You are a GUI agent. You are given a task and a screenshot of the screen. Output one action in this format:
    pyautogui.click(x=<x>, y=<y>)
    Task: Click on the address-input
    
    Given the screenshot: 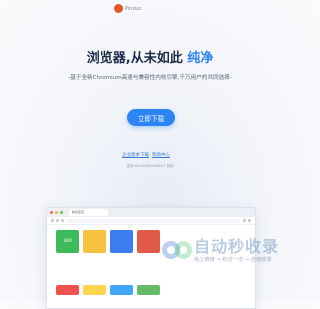 What is the action you would take?
    pyautogui.click(x=153, y=220)
    